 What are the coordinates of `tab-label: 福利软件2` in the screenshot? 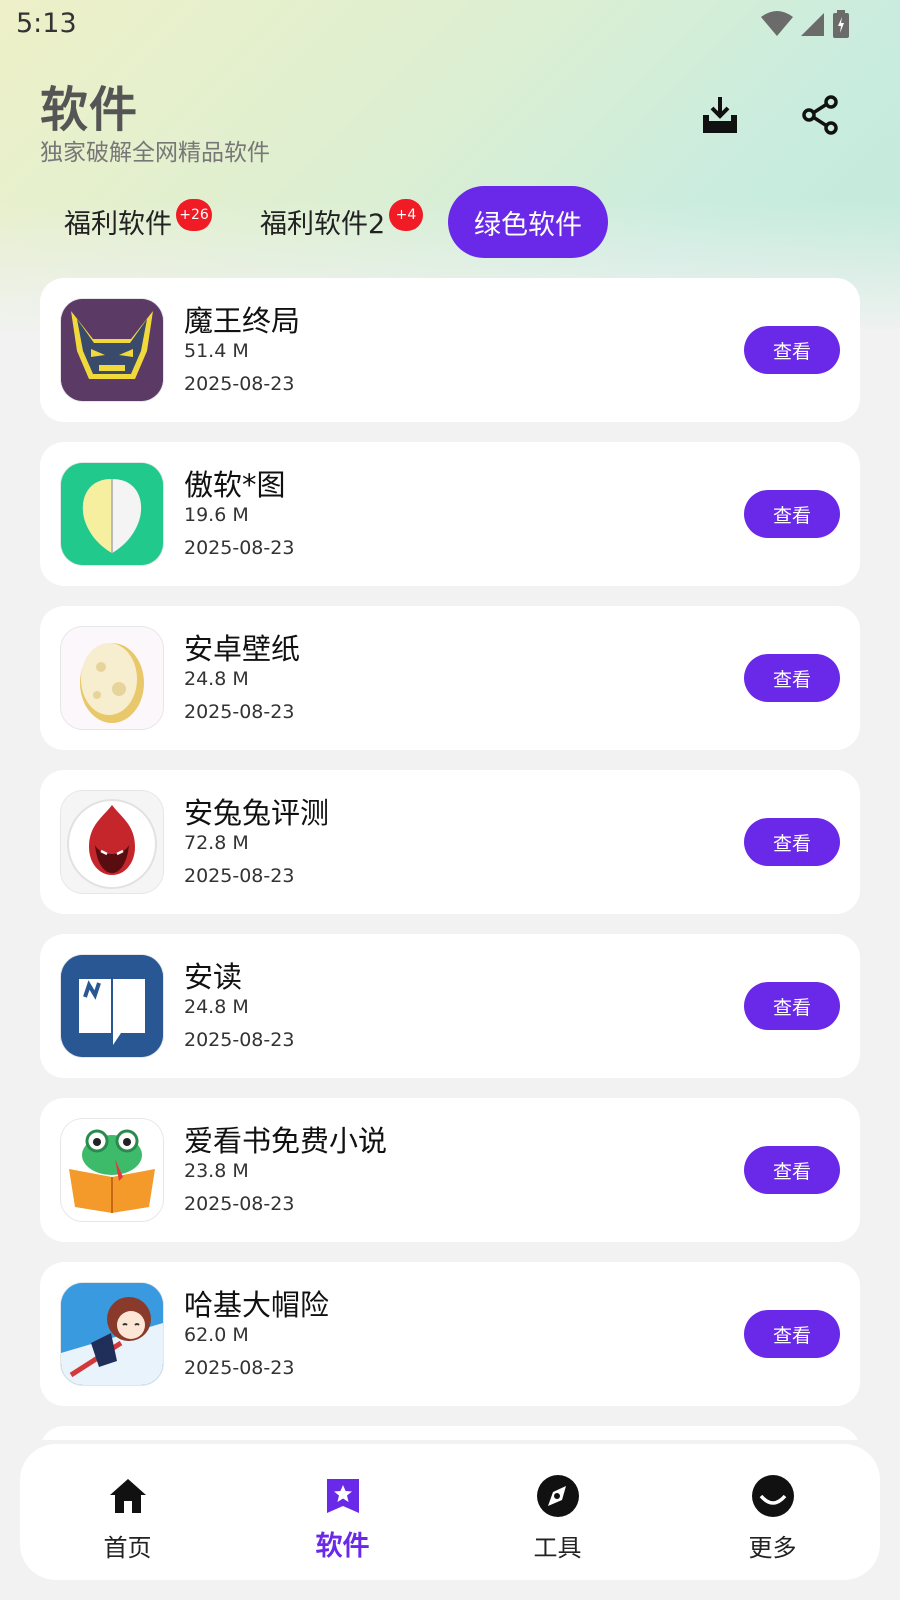 It's located at (323, 224).